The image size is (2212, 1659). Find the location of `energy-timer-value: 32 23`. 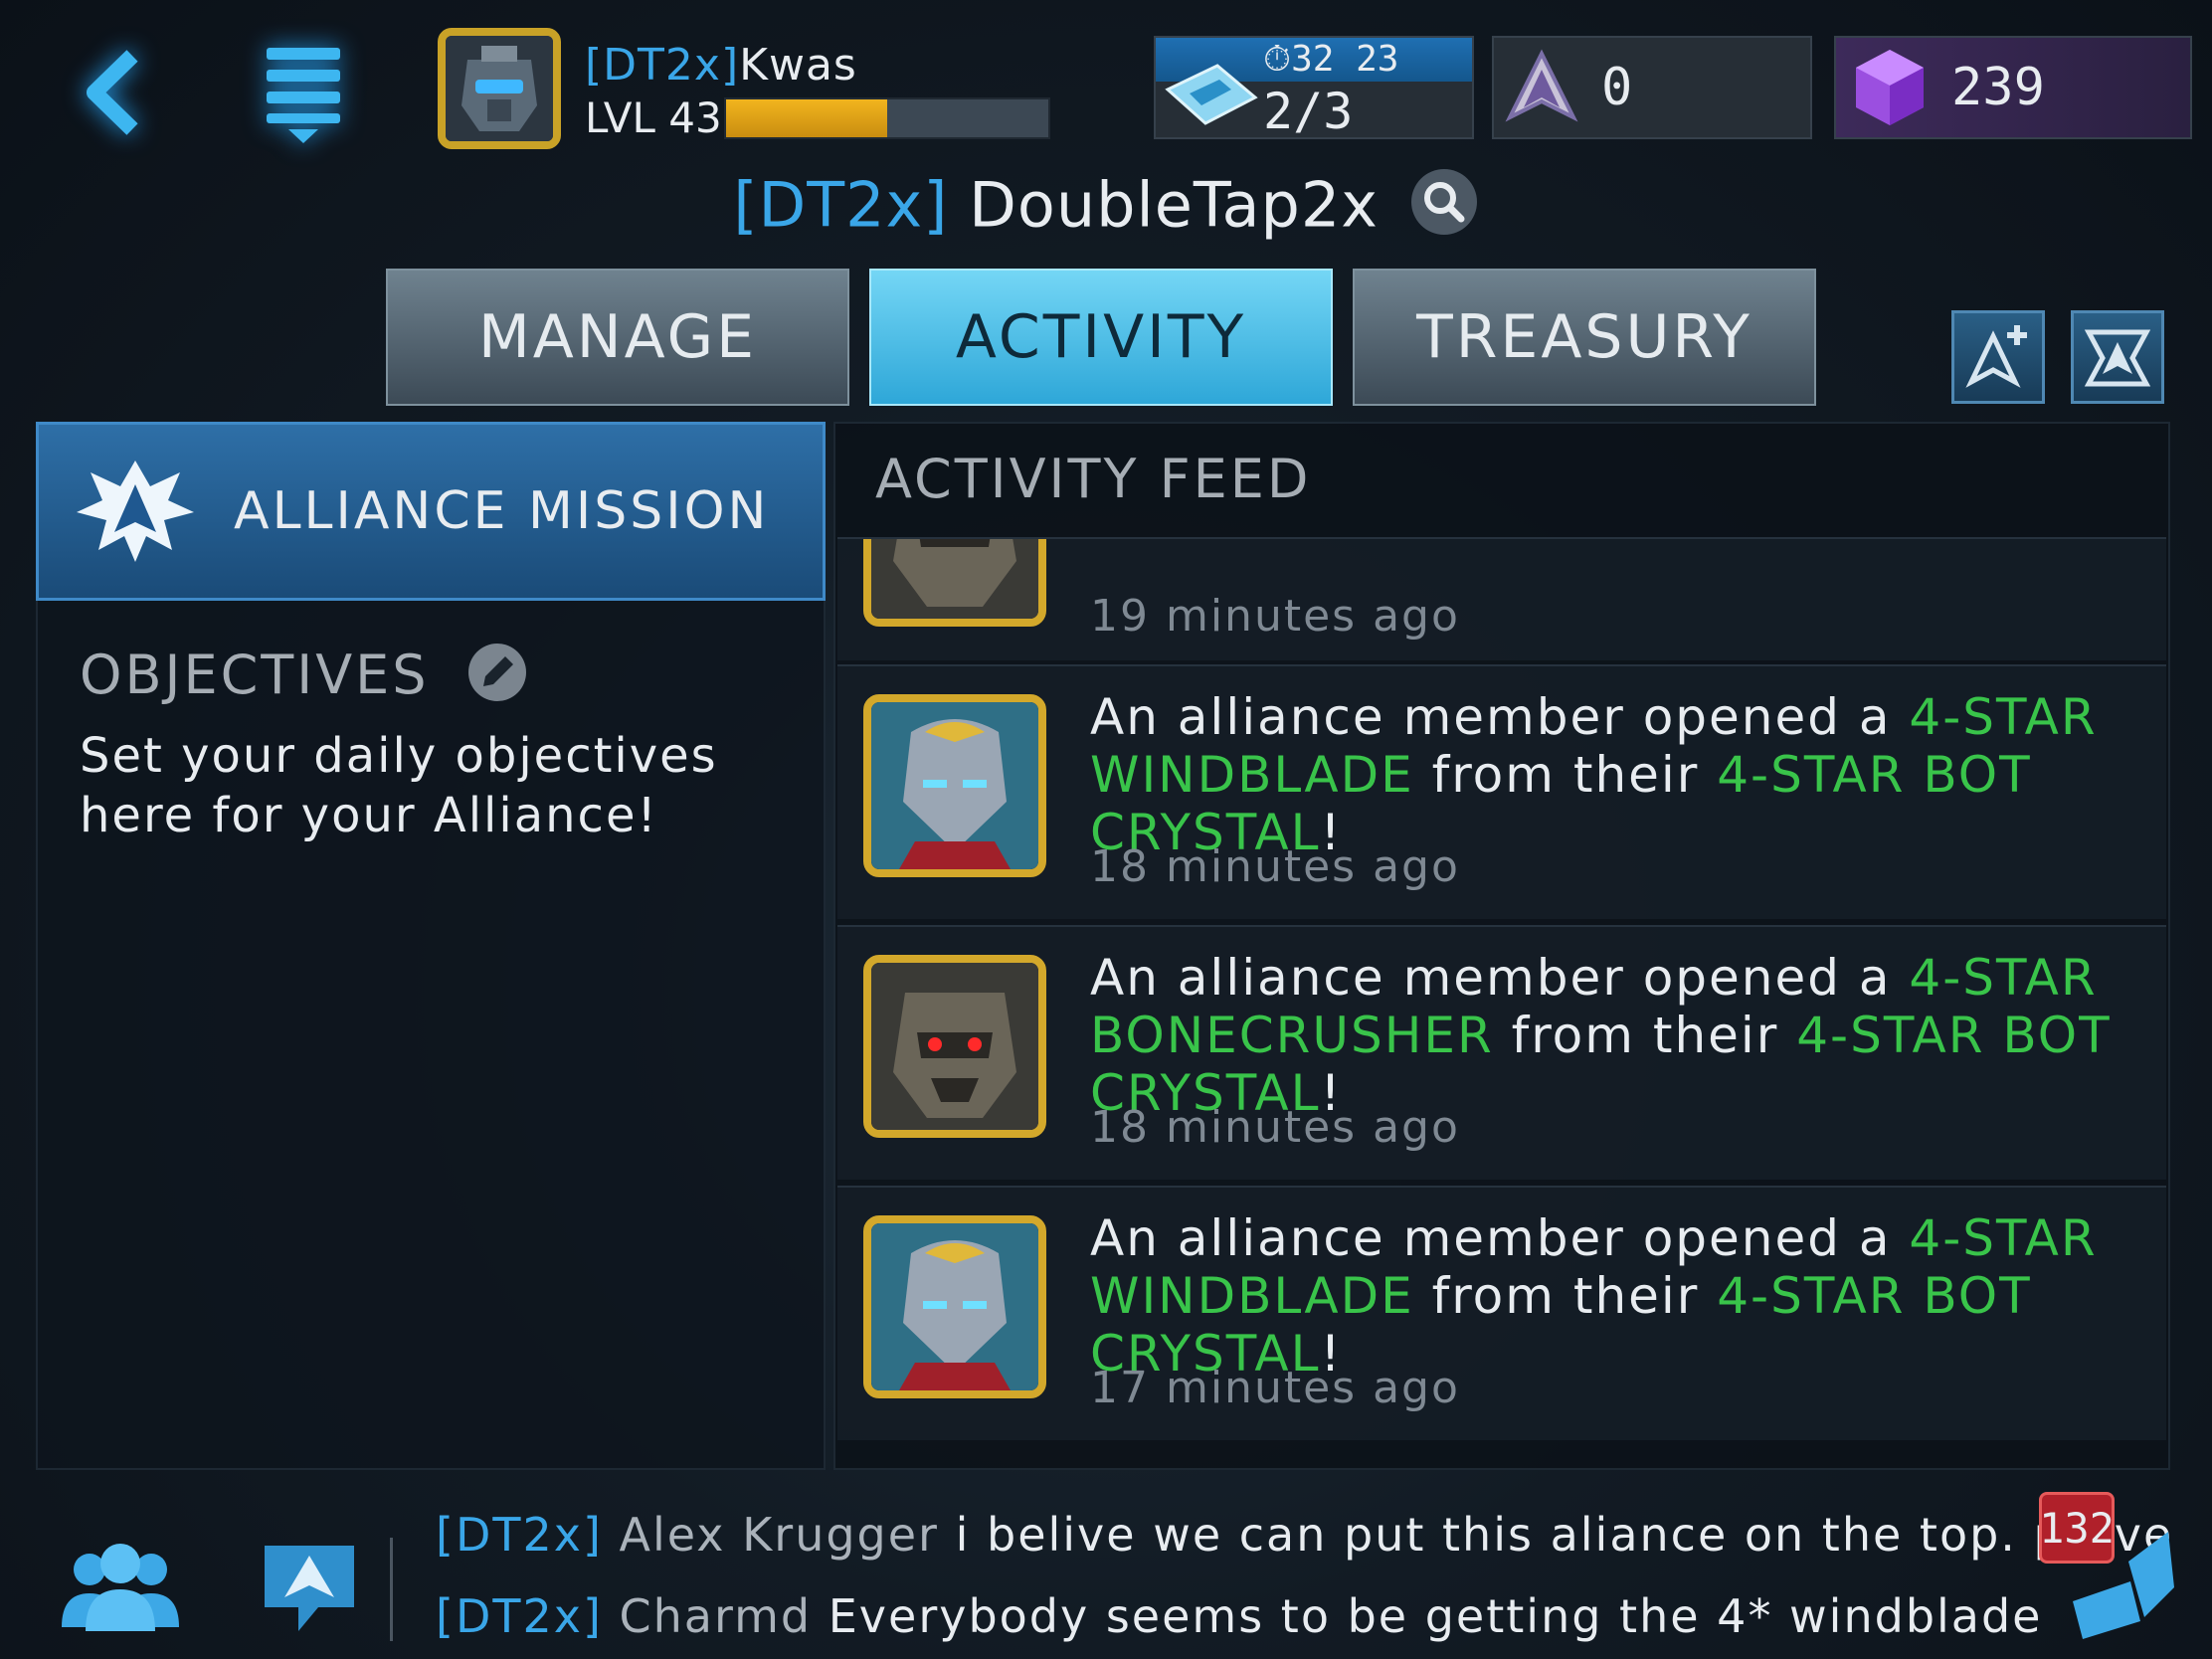

energy-timer-value: 32 23 is located at coordinates (1345, 59).